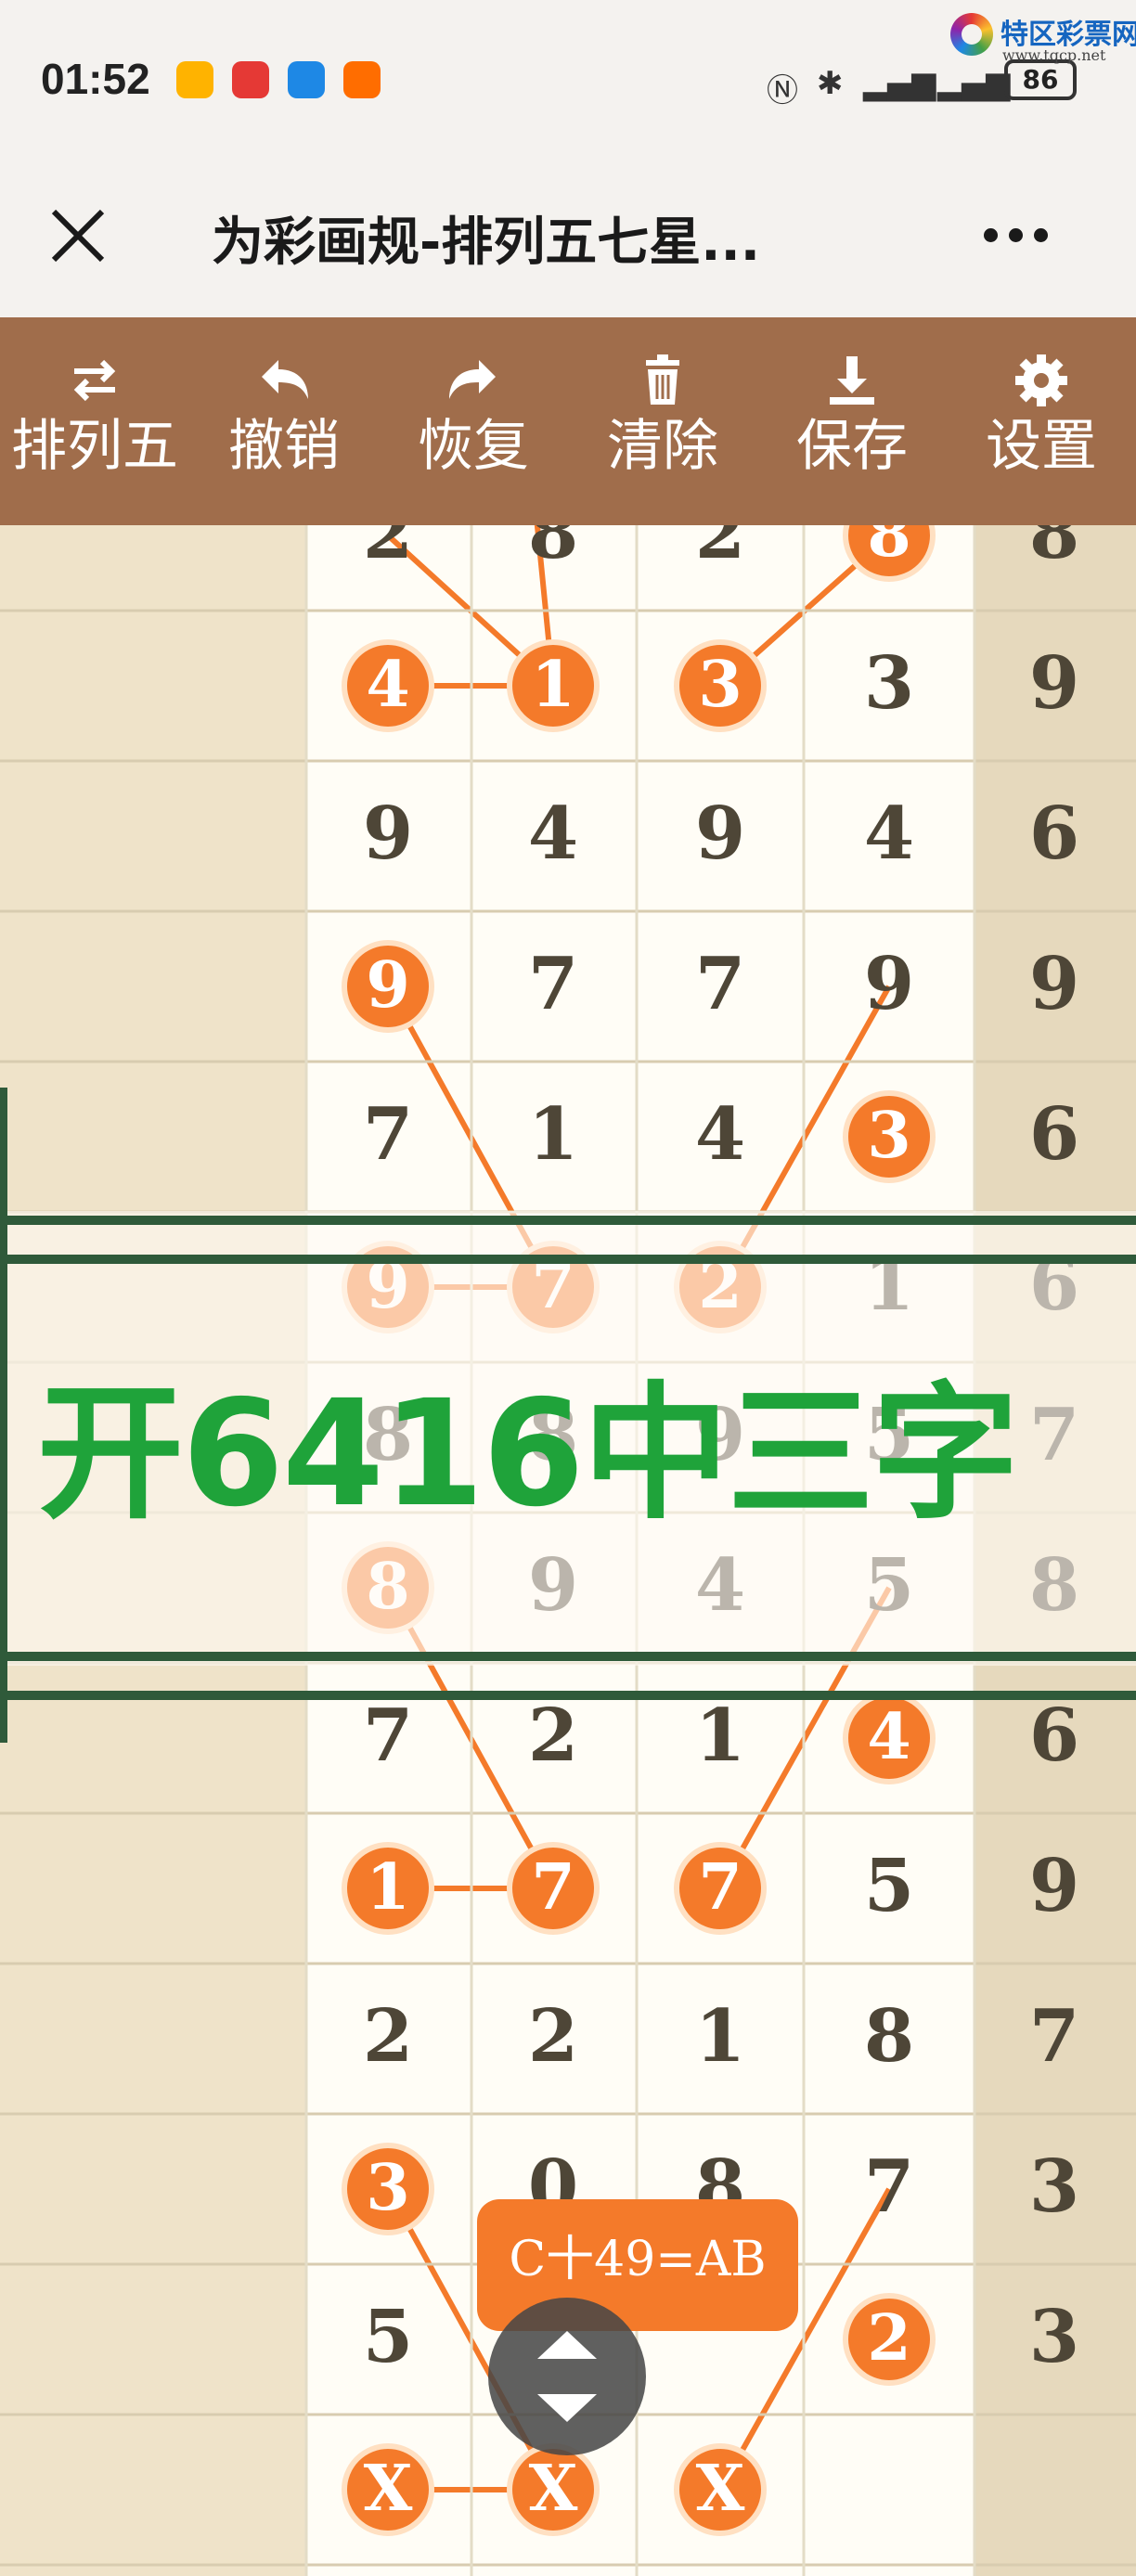 This screenshot has width=1136, height=2576. What do you see at coordinates (1041, 380) in the screenshot?
I see `gear-icon` at bounding box center [1041, 380].